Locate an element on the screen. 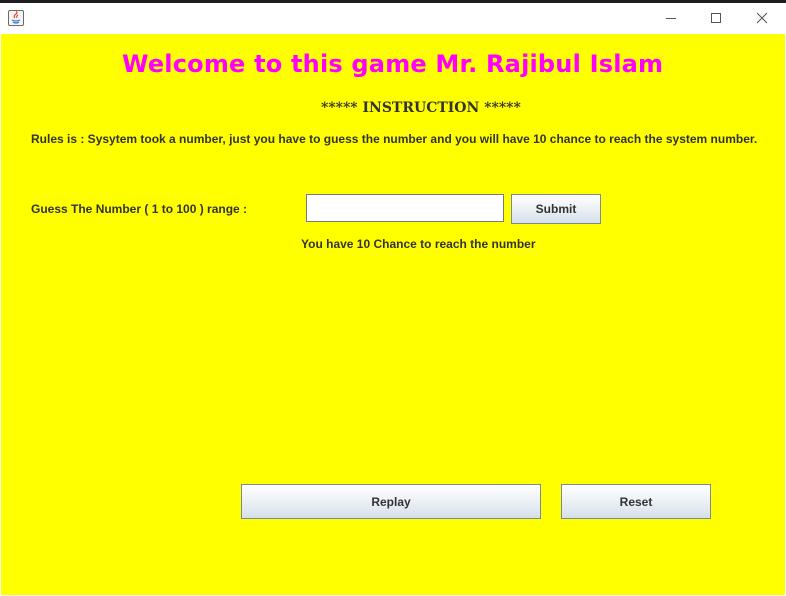 The height and width of the screenshot is (596, 786). chance-status: You have 10 Chance to reach the number is located at coordinates (418, 244).